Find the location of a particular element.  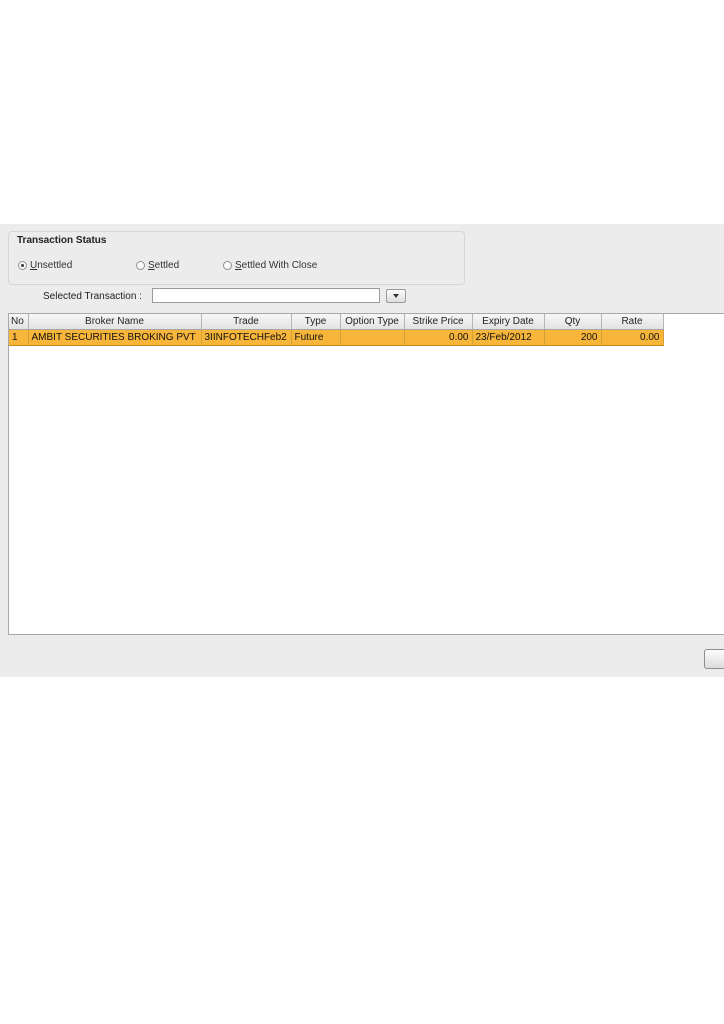

column-header-strike-price: Strike Price is located at coordinates (438, 322).